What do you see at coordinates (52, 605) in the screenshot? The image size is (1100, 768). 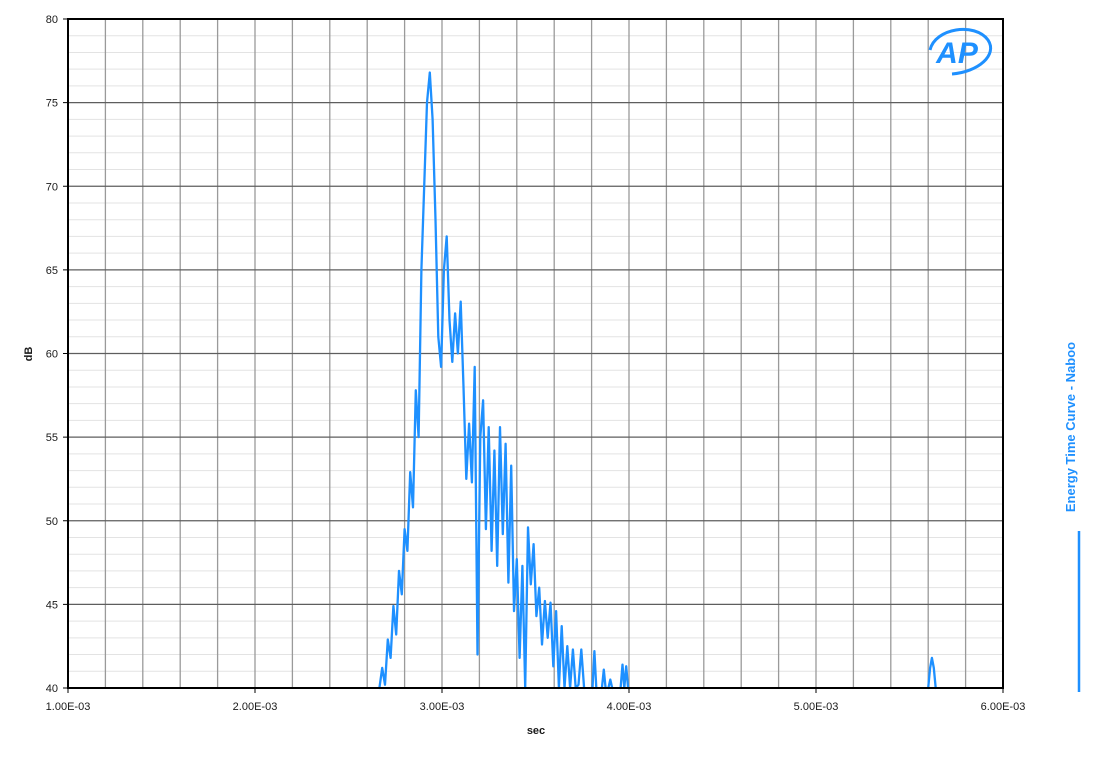 I see `y-tick-label: 45` at bounding box center [52, 605].